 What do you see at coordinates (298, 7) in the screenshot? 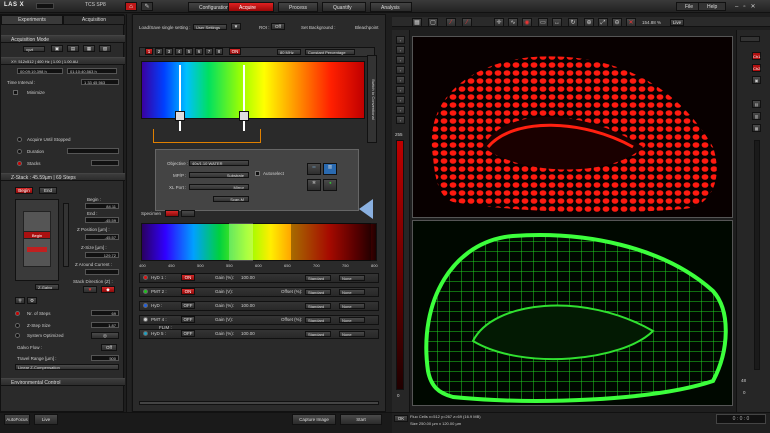
I see `tab-process: Process` at bounding box center [298, 7].